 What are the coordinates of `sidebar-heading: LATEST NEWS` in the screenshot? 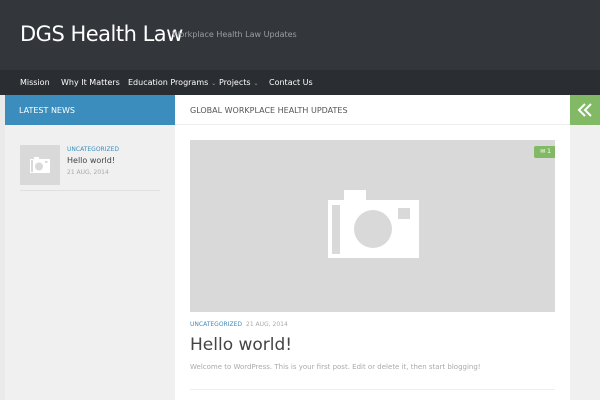 It's located at (90, 110).